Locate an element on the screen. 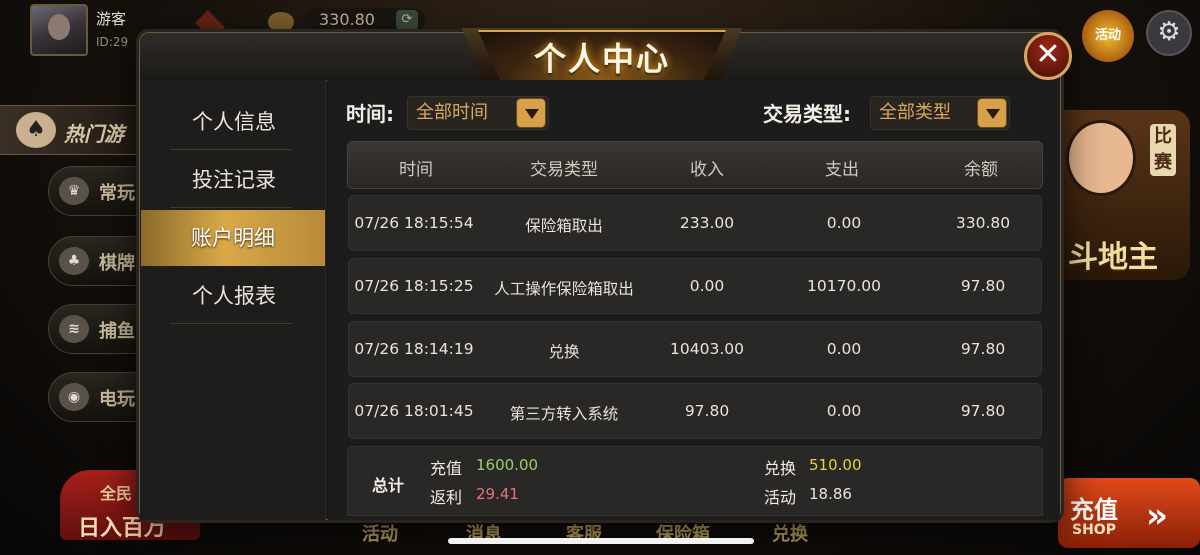 This screenshot has width=1200, height=555. cell-income: 97.80 is located at coordinates (707, 411).